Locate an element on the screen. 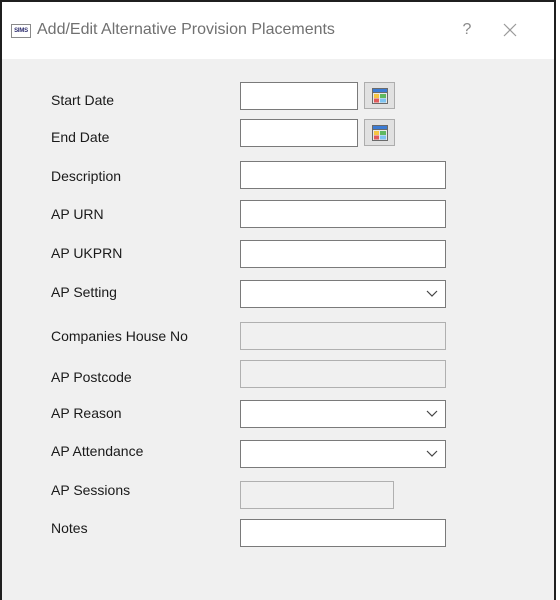 This screenshot has height=600, width=560. end-date-field is located at coordinates (299, 133).